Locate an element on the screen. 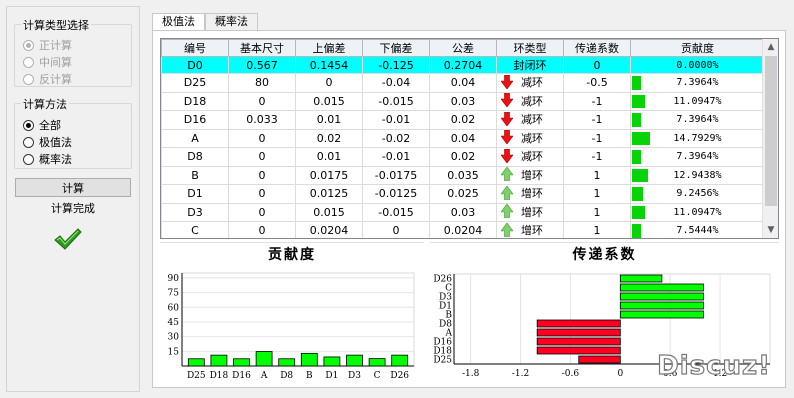 The width and height of the screenshot is (794, 398). table-cell: 0.0125 is located at coordinates (329, 194).